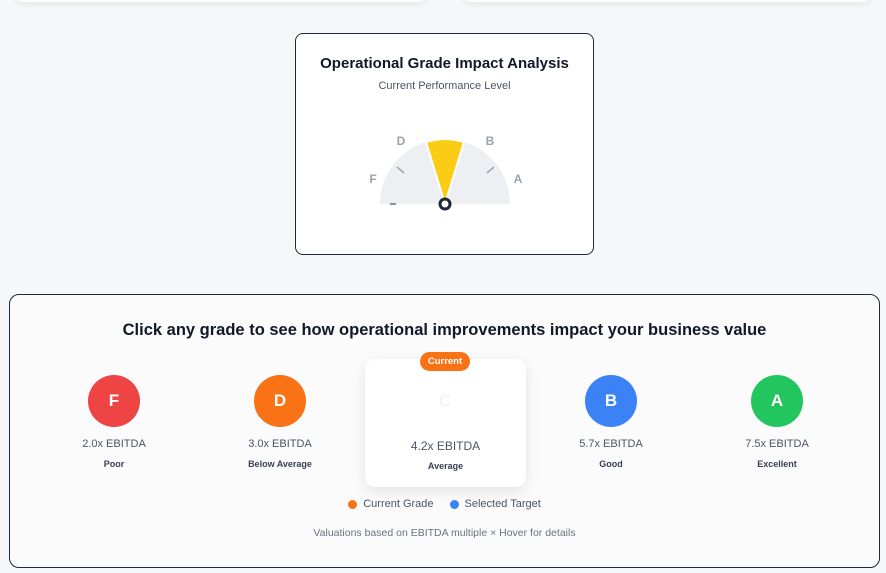 The height and width of the screenshot is (573, 886). I want to click on current-dot-icon, so click(353, 504).